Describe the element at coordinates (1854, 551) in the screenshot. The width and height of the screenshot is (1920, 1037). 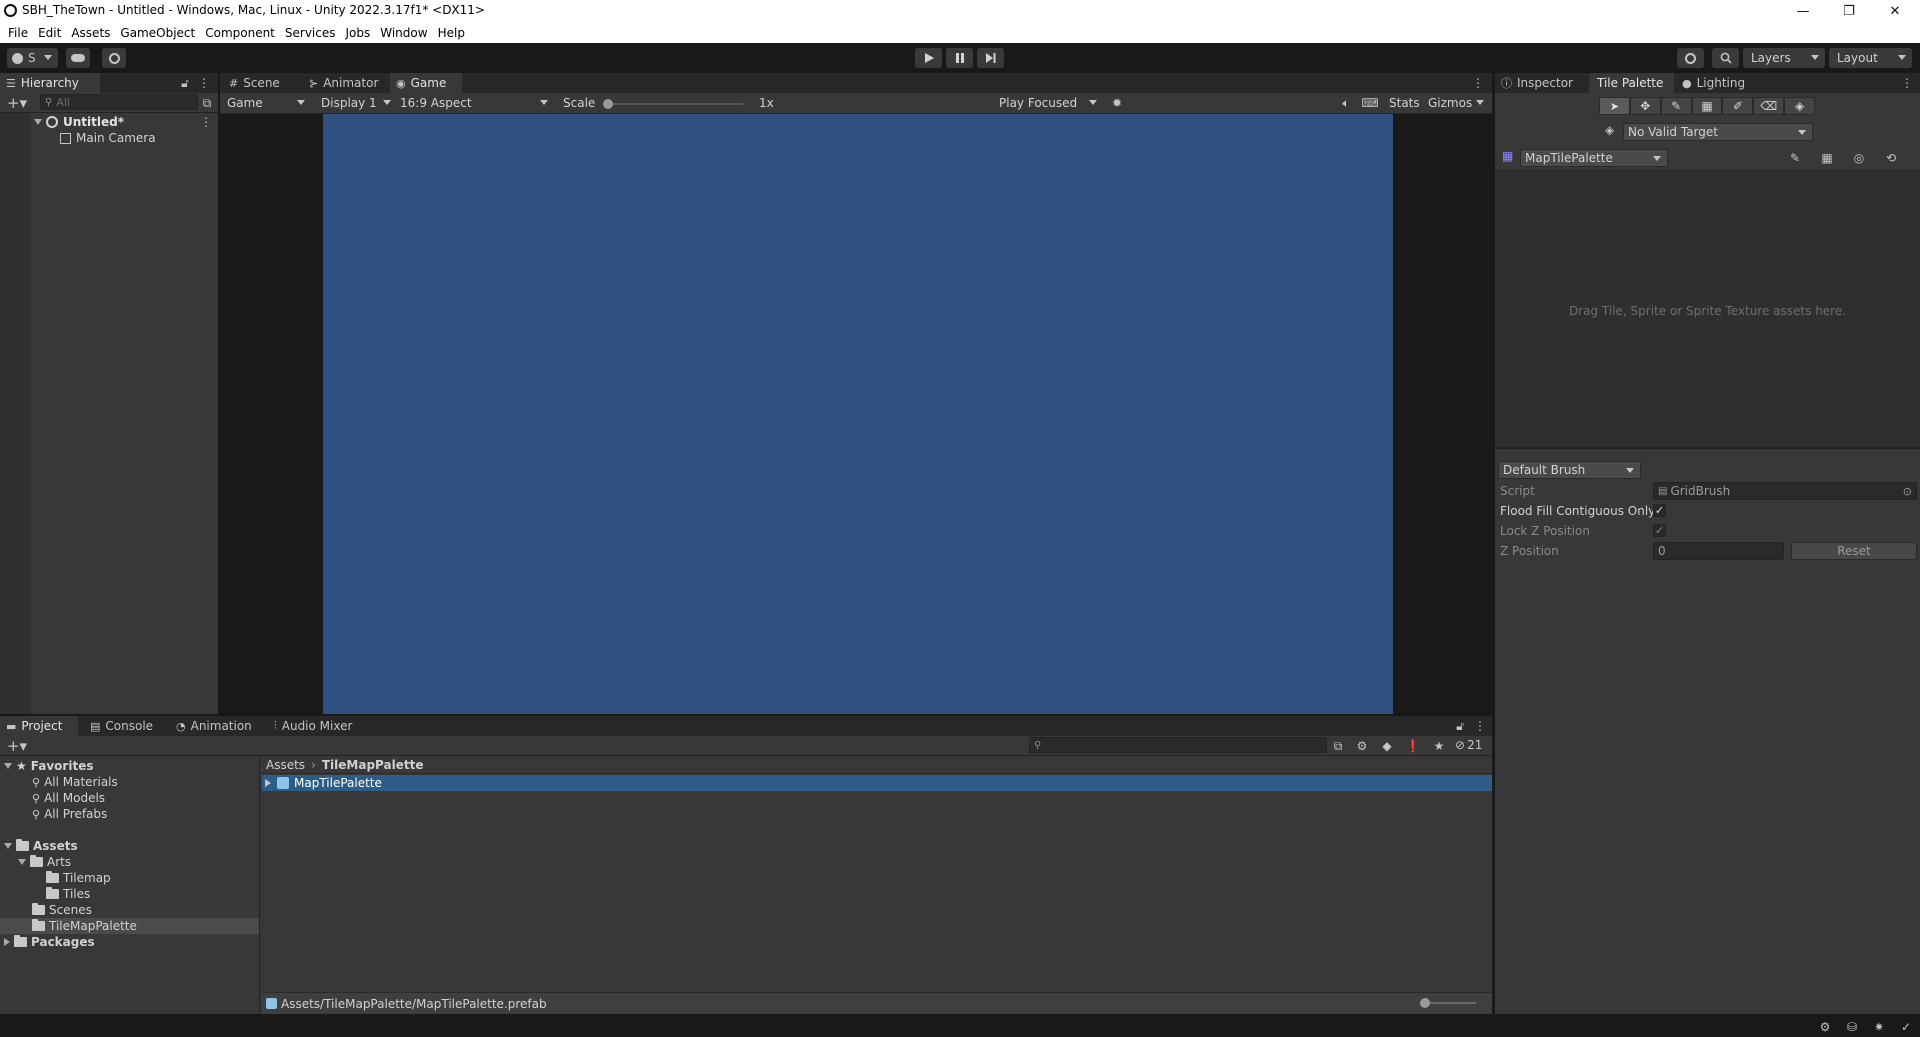
I see `reset-button: Reset` at that location.